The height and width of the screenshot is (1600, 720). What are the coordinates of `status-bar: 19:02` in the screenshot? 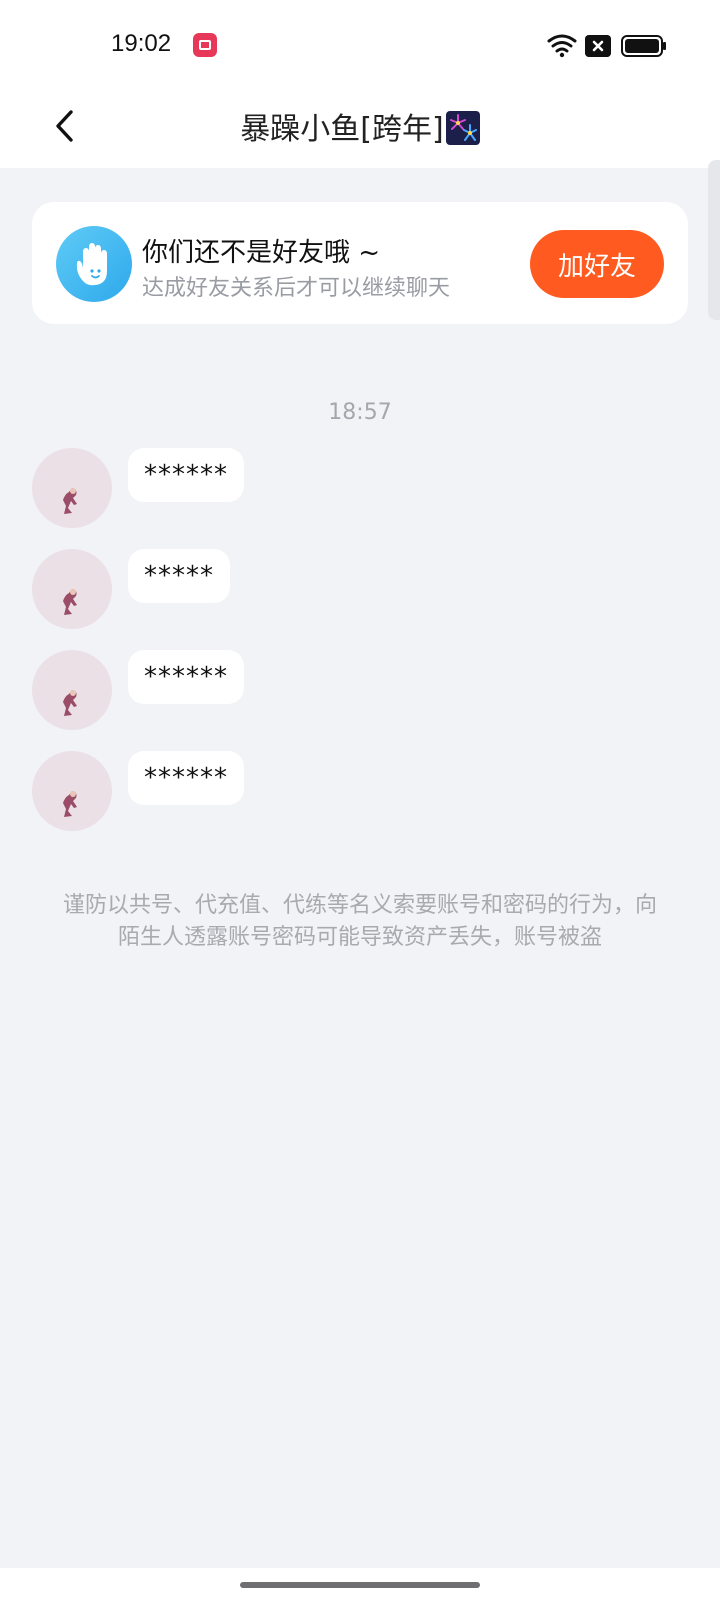 It's located at (360, 45).